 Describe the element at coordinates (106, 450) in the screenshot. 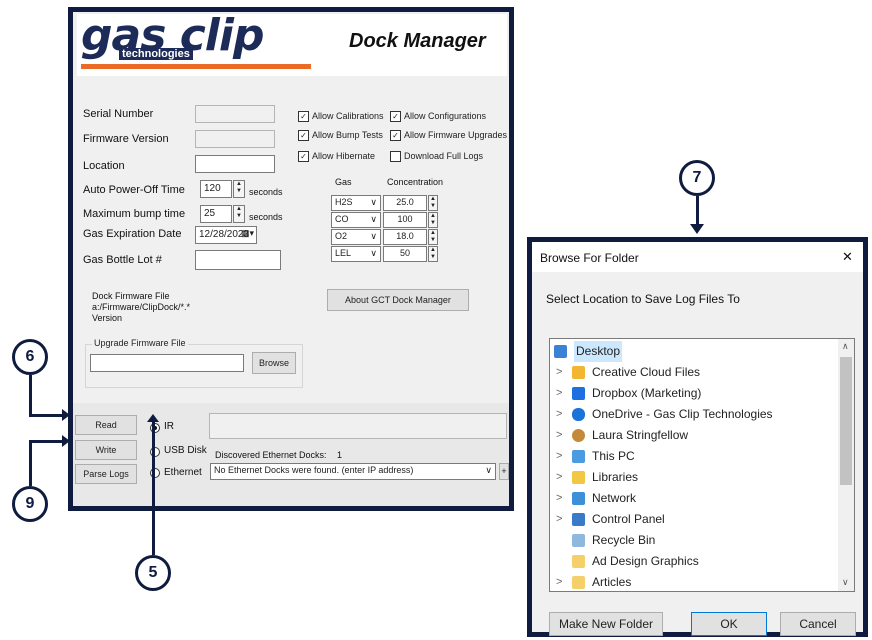

I see `write-button: Write` at that location.